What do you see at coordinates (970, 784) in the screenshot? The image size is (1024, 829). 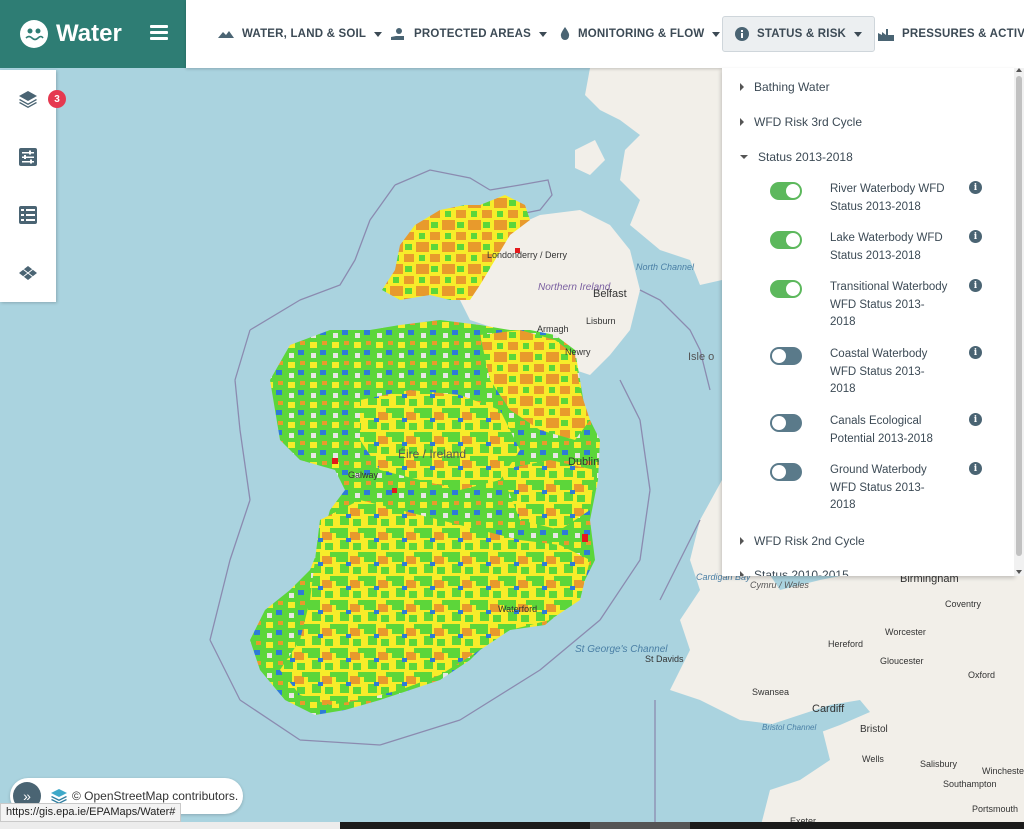 I see `map-label-southampton: Southampton` at bounding box center [970, 784].